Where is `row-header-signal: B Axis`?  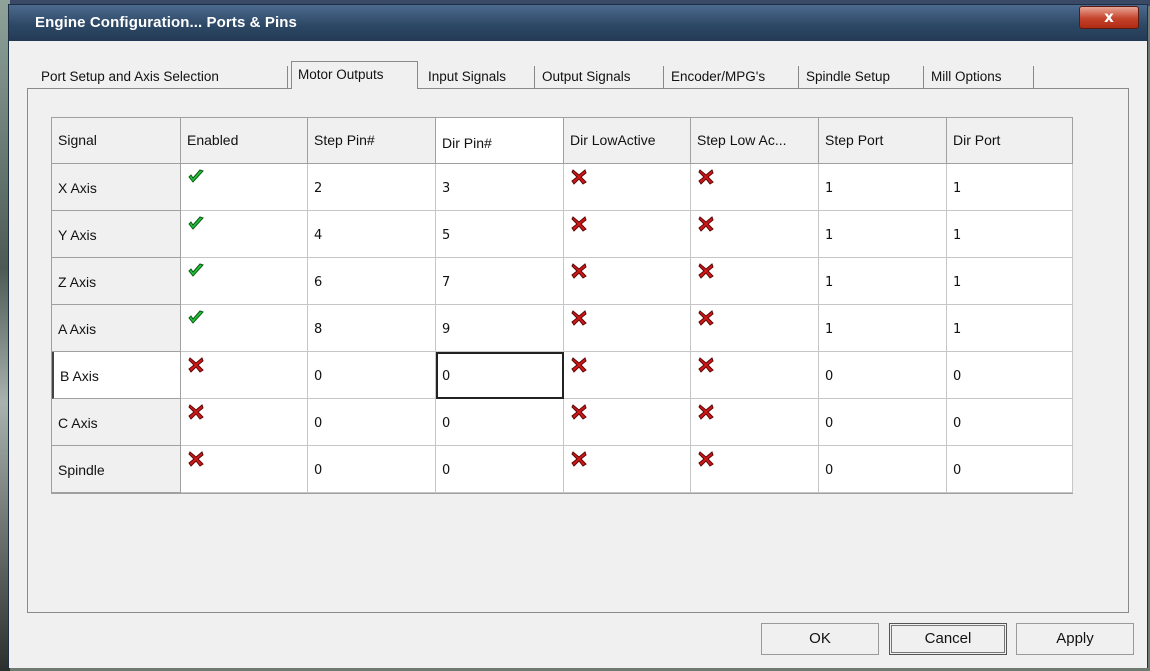 row-header-signal: B Axis is located at coordinates (116, 375).